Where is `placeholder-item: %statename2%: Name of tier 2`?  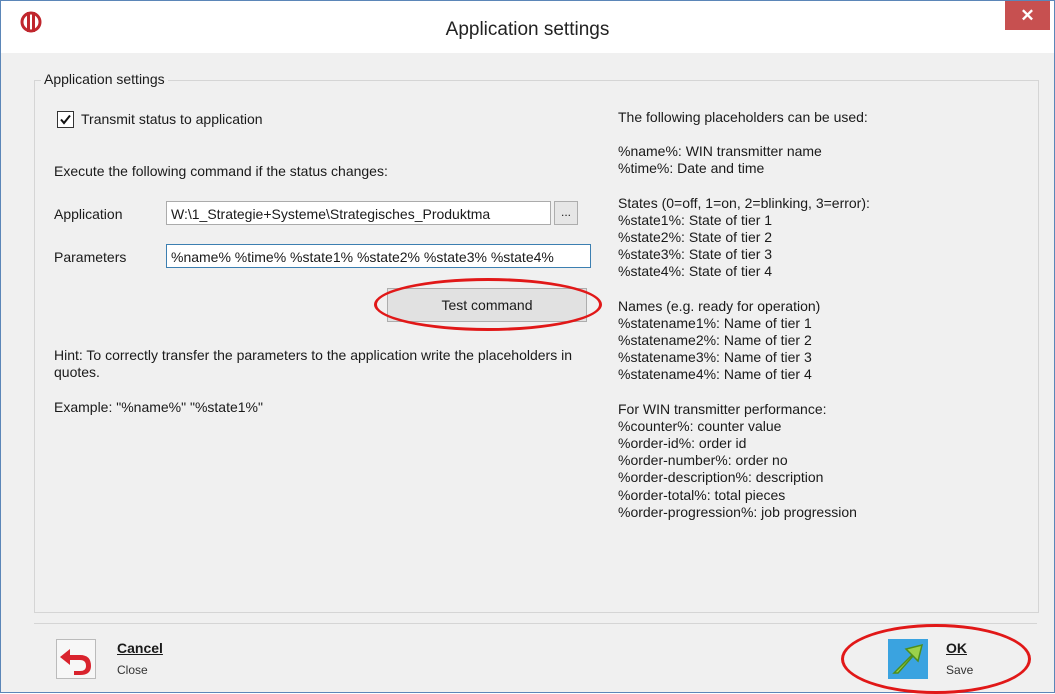 placeholder-item: %statename2%: Name of tier 2 is located at coordinates (715, 340).